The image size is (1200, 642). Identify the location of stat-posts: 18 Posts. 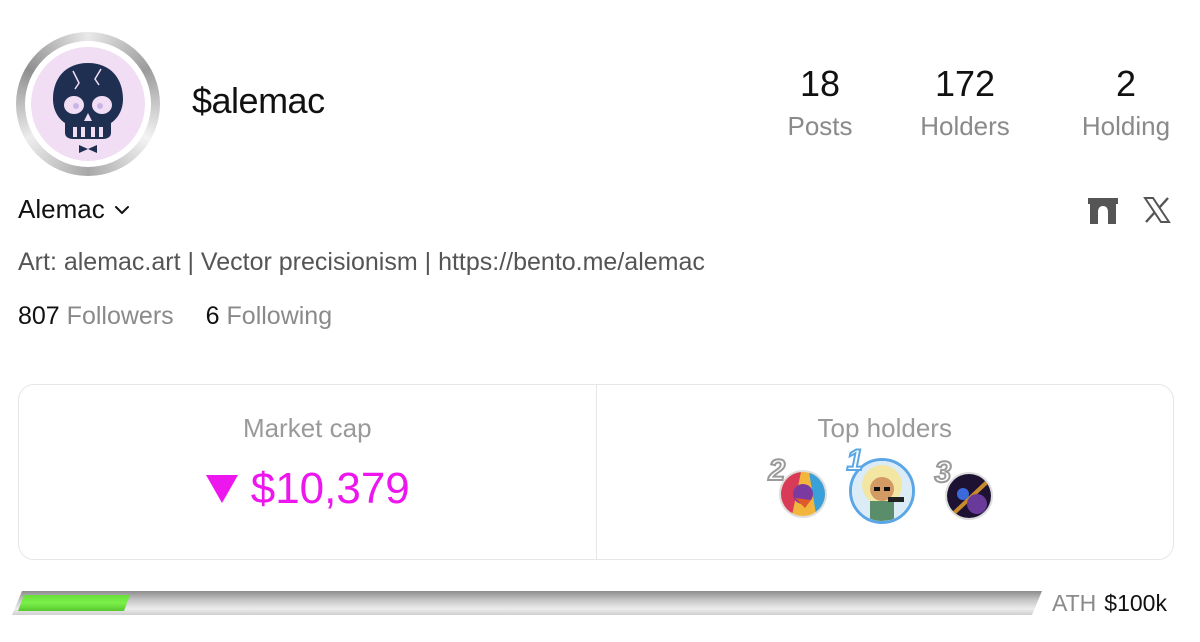
(820, 102).